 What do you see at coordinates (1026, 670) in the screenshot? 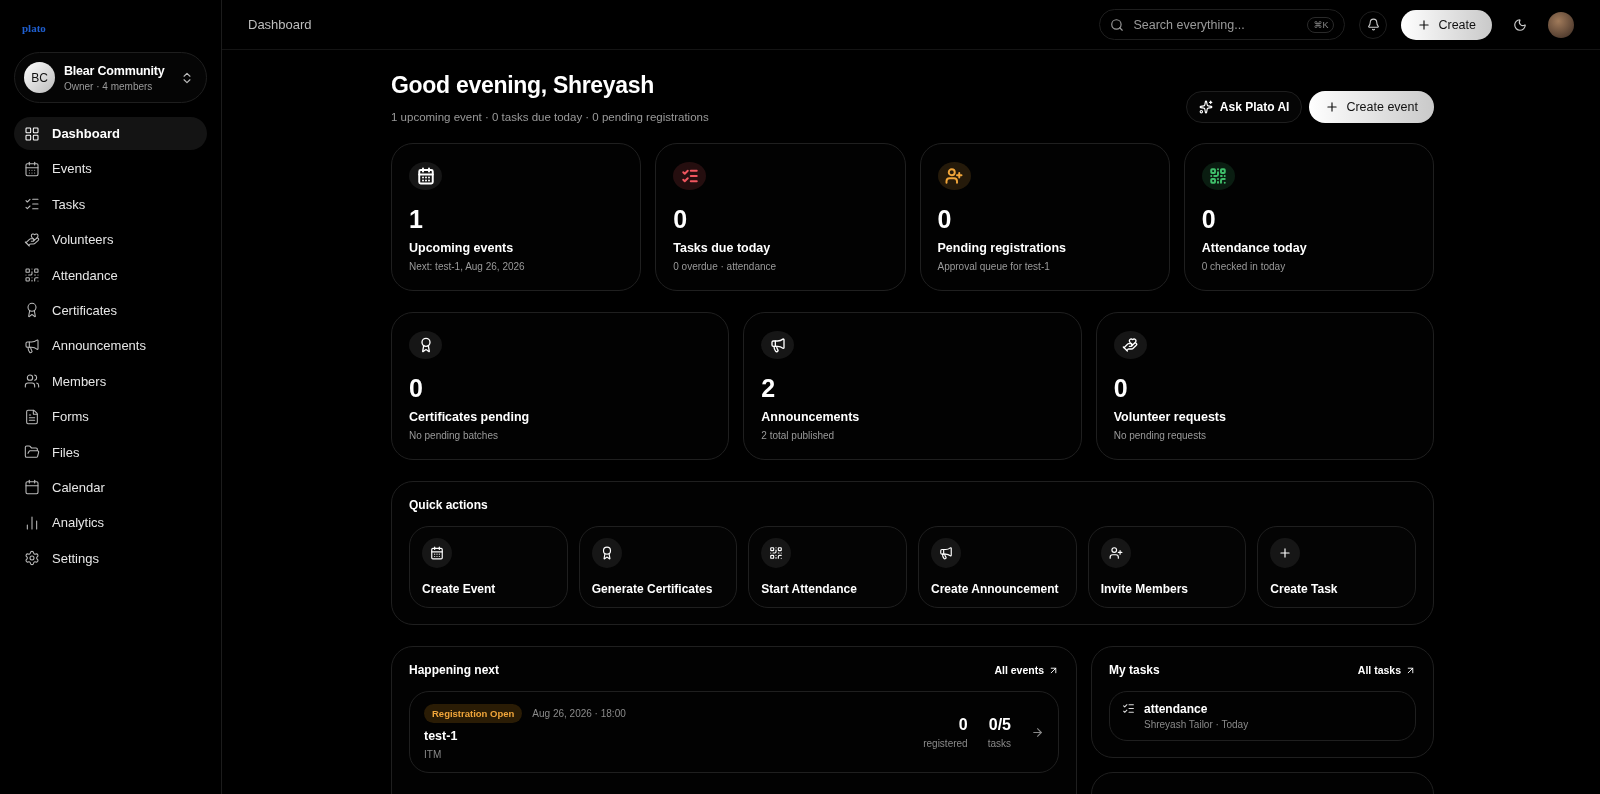
I see `all-events-link: All events` at bounding box center [1026, 670].